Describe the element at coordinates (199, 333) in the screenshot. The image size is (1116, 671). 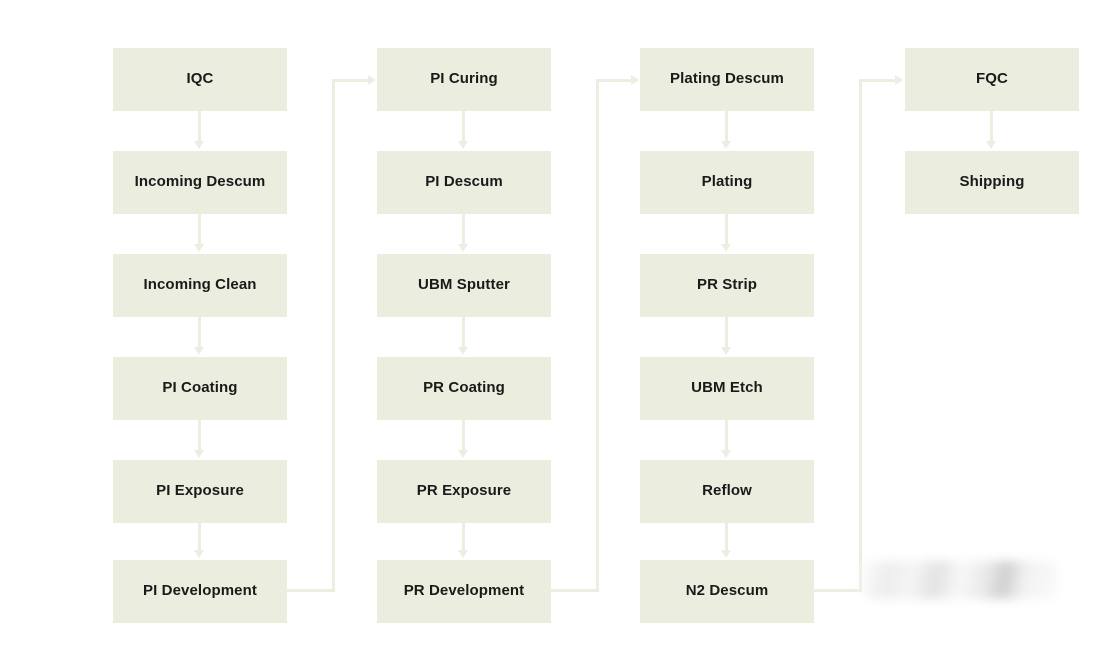
I see `connector-incoming-clean-to-pi-coating` at that location.